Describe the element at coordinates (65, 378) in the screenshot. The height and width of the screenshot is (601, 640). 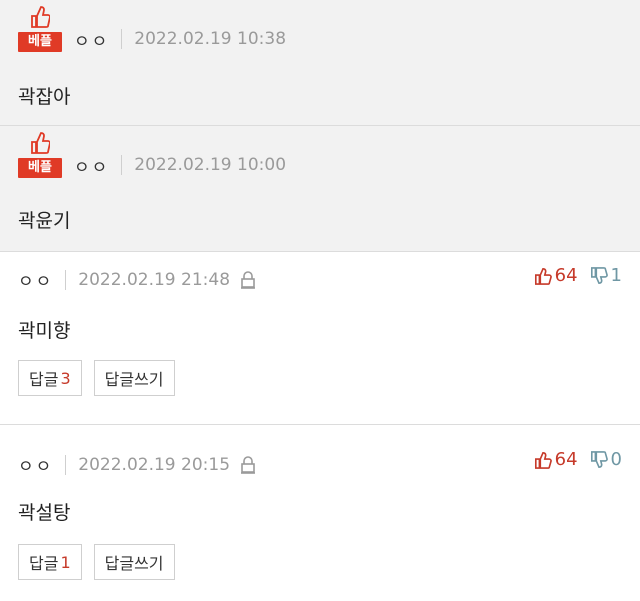
I see `reply-count: 3` at that location.